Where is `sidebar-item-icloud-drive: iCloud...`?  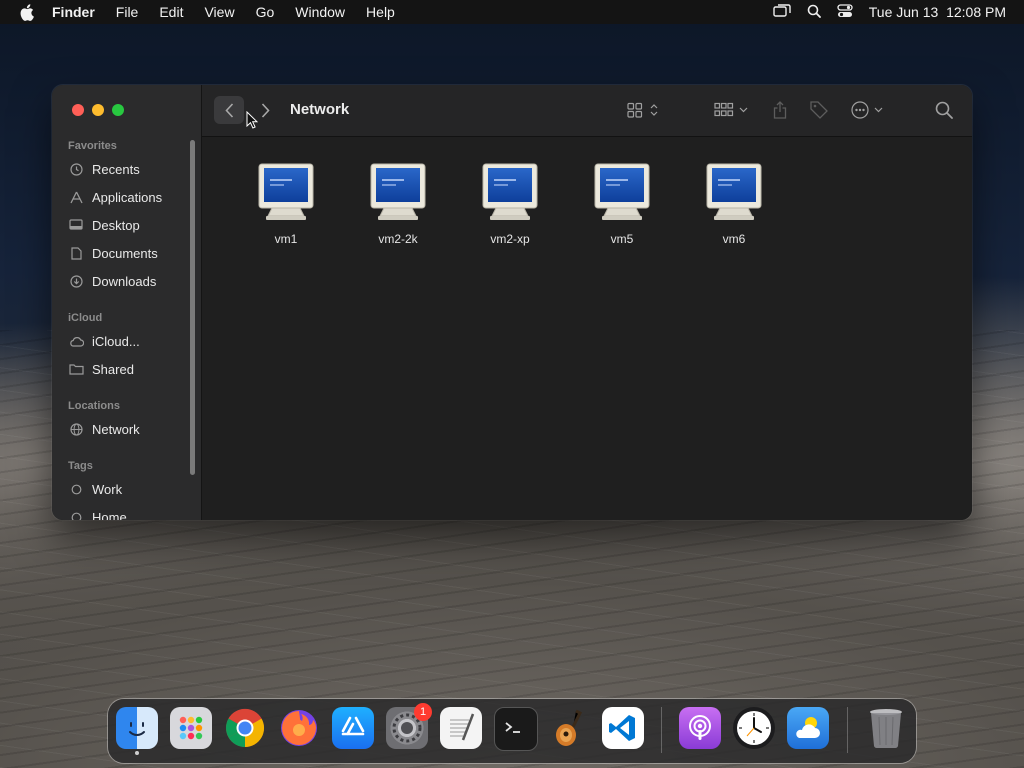
sidebar-item-icloud-drive: iCloud... is located at coordinates (104, 341).